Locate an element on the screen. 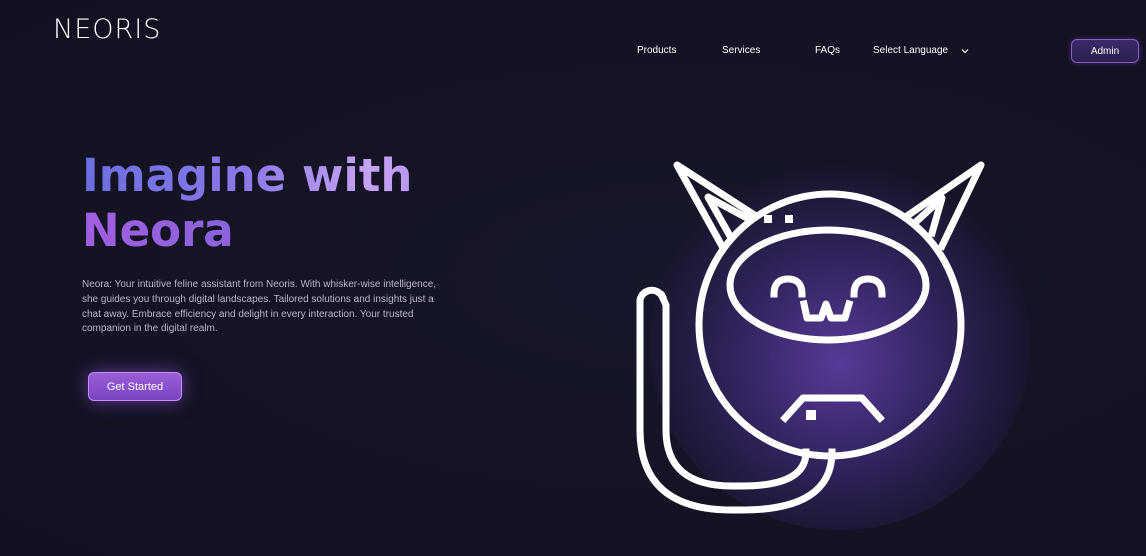 The height and width of the screenshot is (556, 1146). language-select: Select Language is located at coordinates (921, 50).